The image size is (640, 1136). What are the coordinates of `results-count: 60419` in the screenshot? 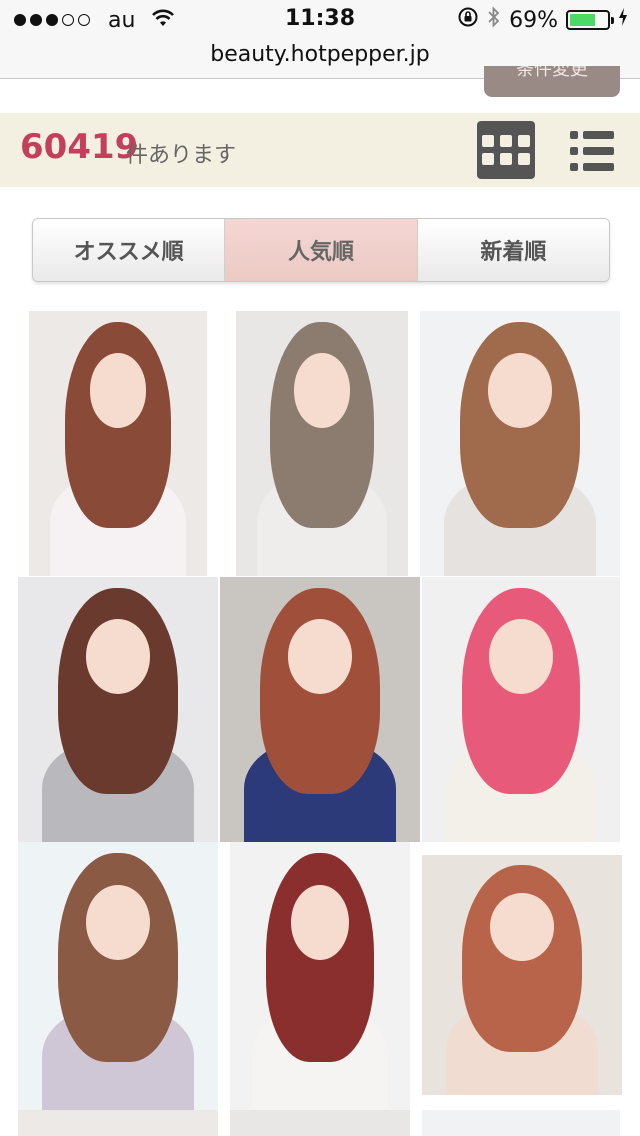 It's located at (79, 147).